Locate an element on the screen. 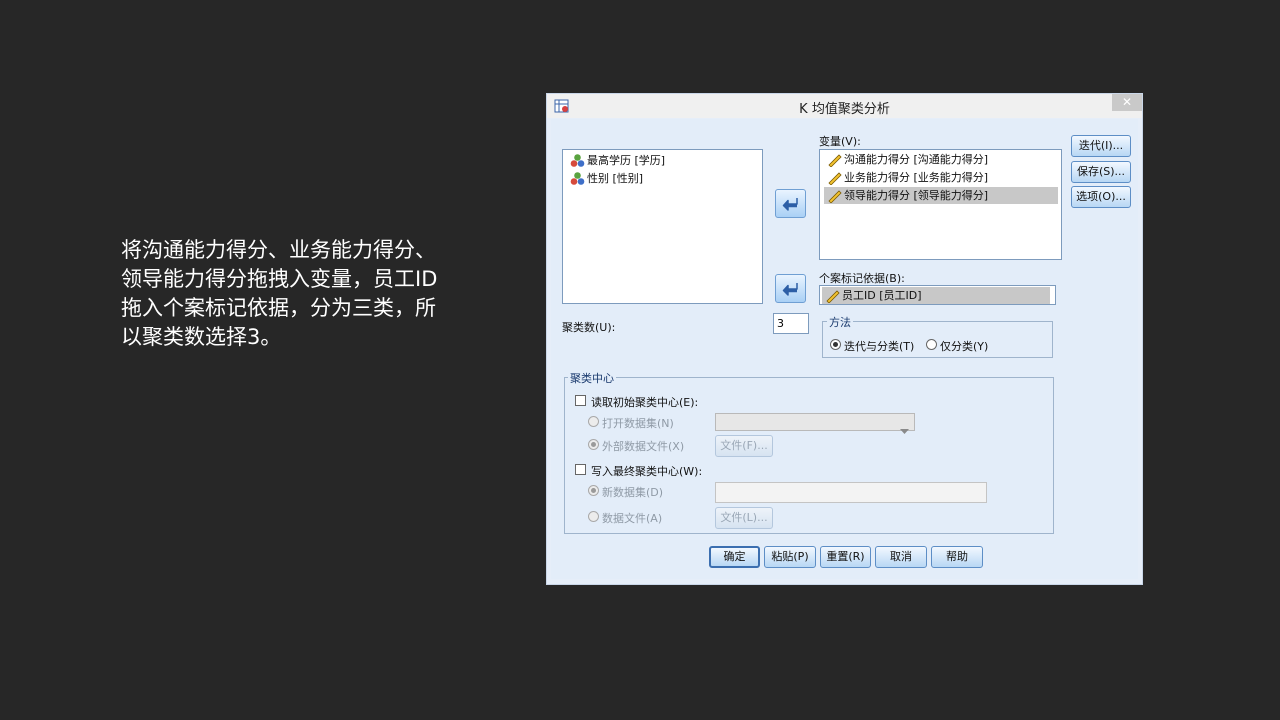 Image resolution: width=1280 pixels, height=720 pixels. classify-only-label: 仅分类(Y) is located at coordinates (964, 346).